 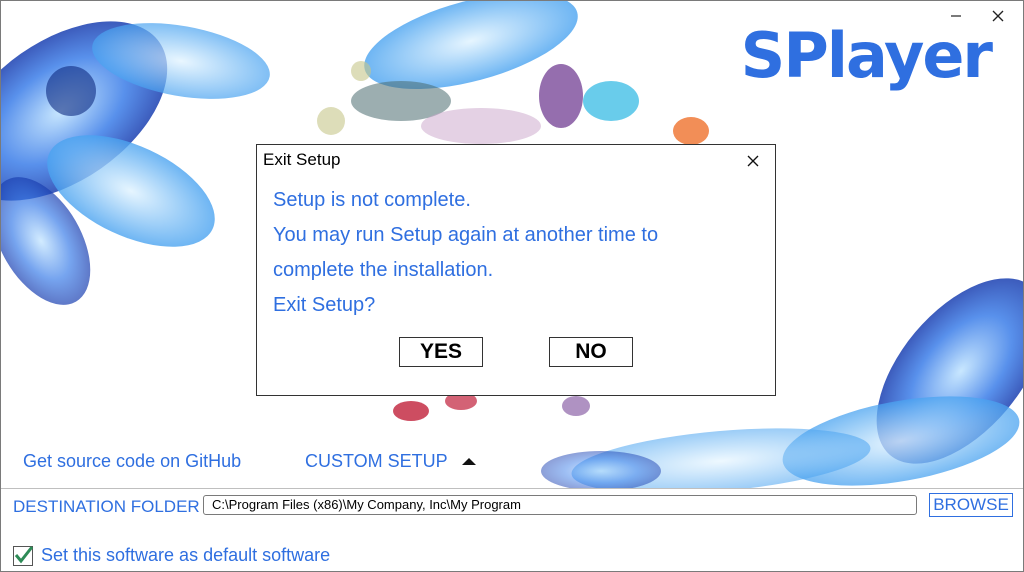 I want to click on checkmark-icon, so click(x=24, y=554).